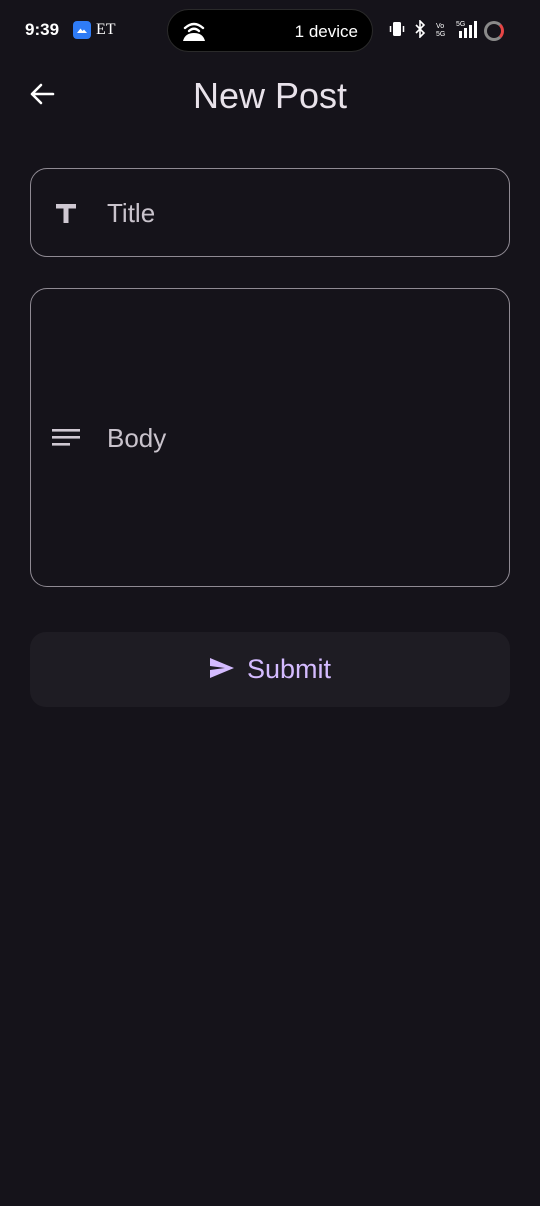 Image resolution: width=540 pixels, height=1206 pixels. What do you see at coordinates (326, 31) in the screenshot?
I see `hotspot-device-count: 1 device` at bounding box center [326, 31].